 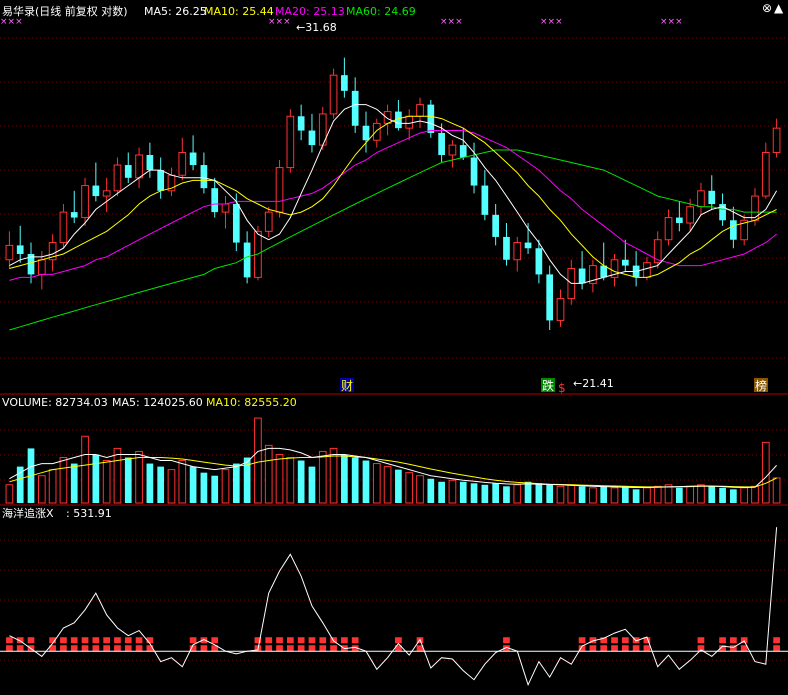 I want to click on top-mark-3: ×××, so click(x=451, y=22).